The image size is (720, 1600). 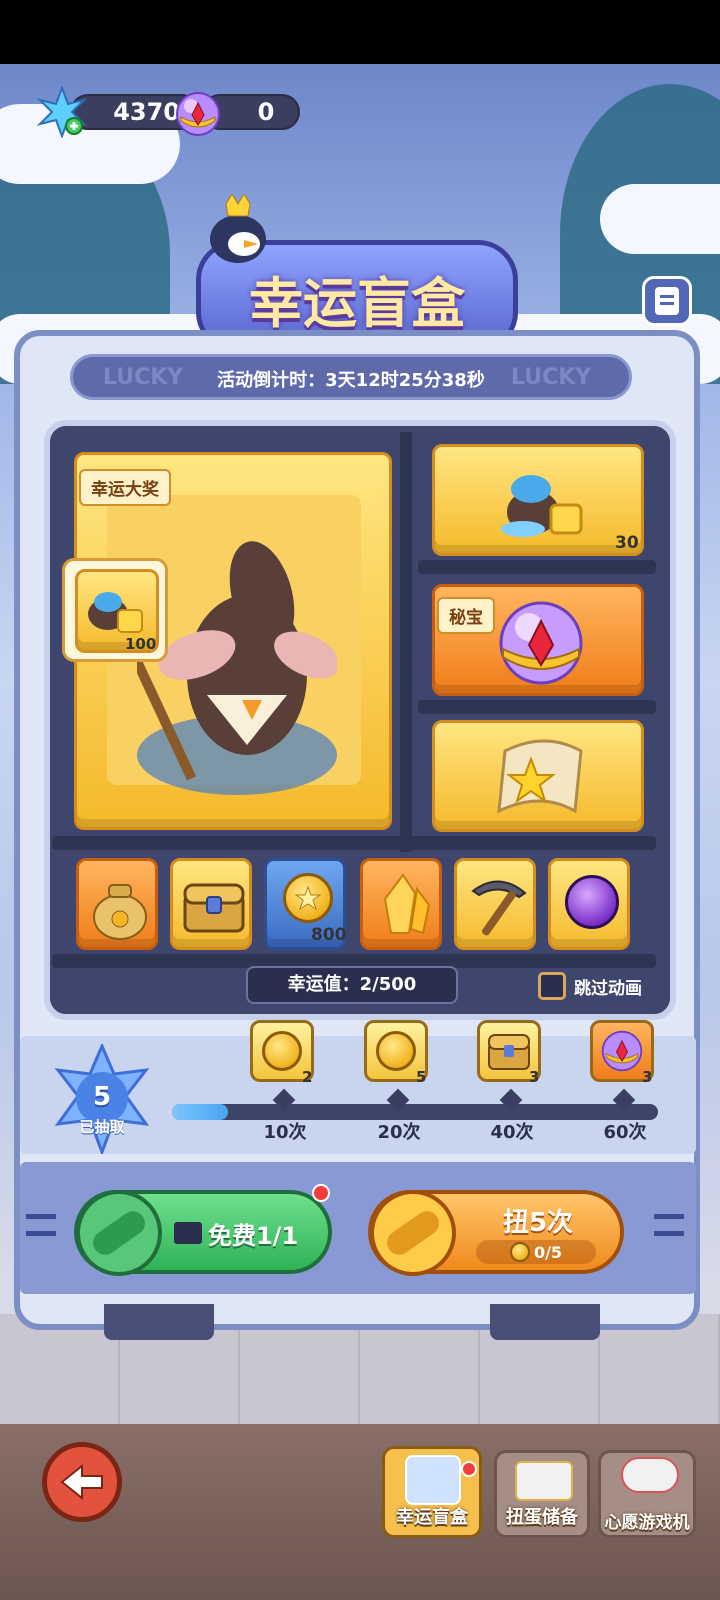 I want to click on snowflake-amount: 4370, so click(x=146, y=112).